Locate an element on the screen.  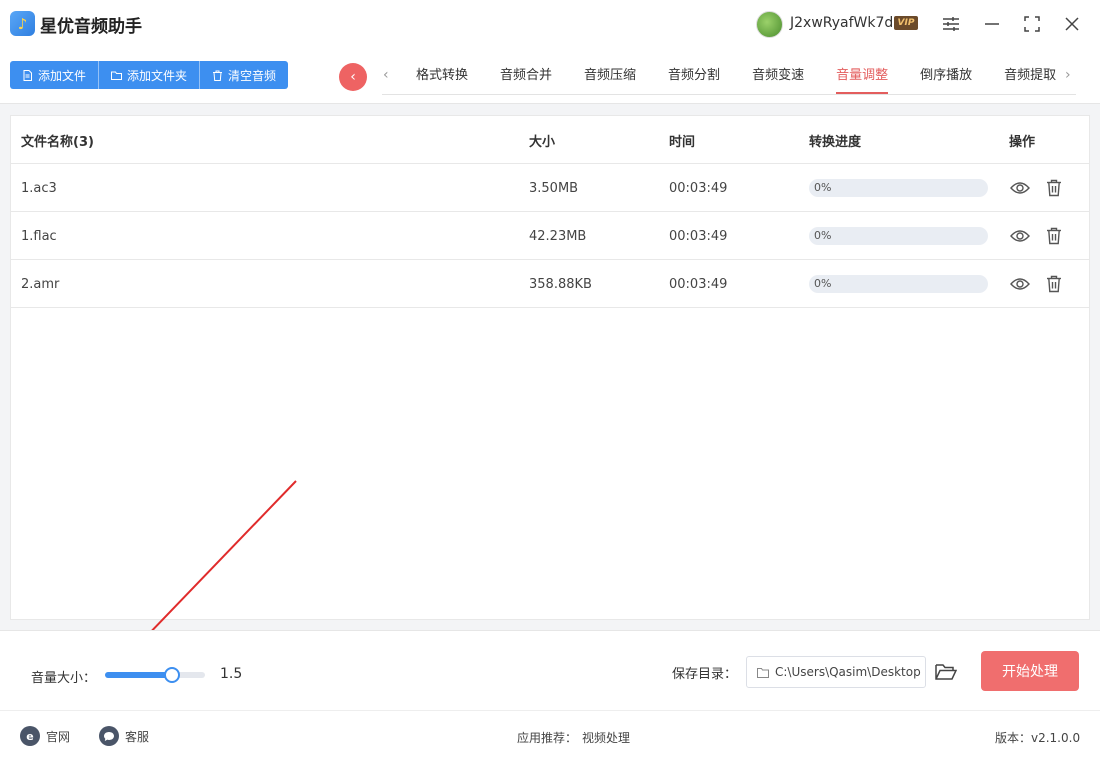
tab-audio-speed: 音频变速 is located at coordinates (778, 73).